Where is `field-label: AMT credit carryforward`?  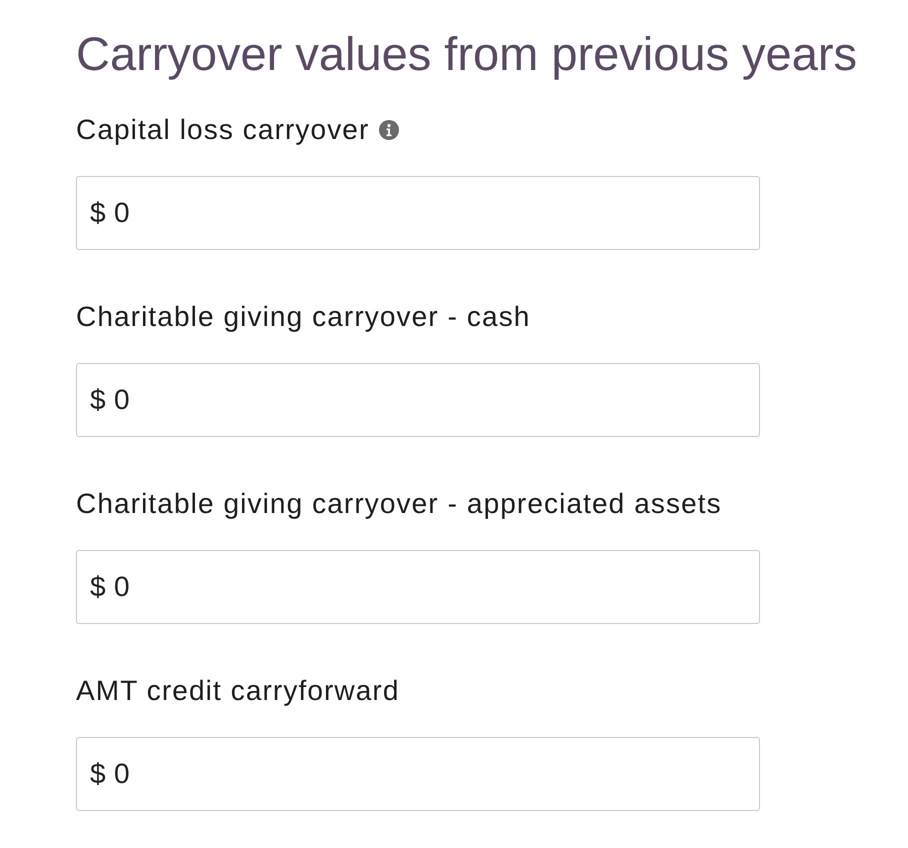 field-label: AMT credit carryforward is located at coordinates (238, 691).